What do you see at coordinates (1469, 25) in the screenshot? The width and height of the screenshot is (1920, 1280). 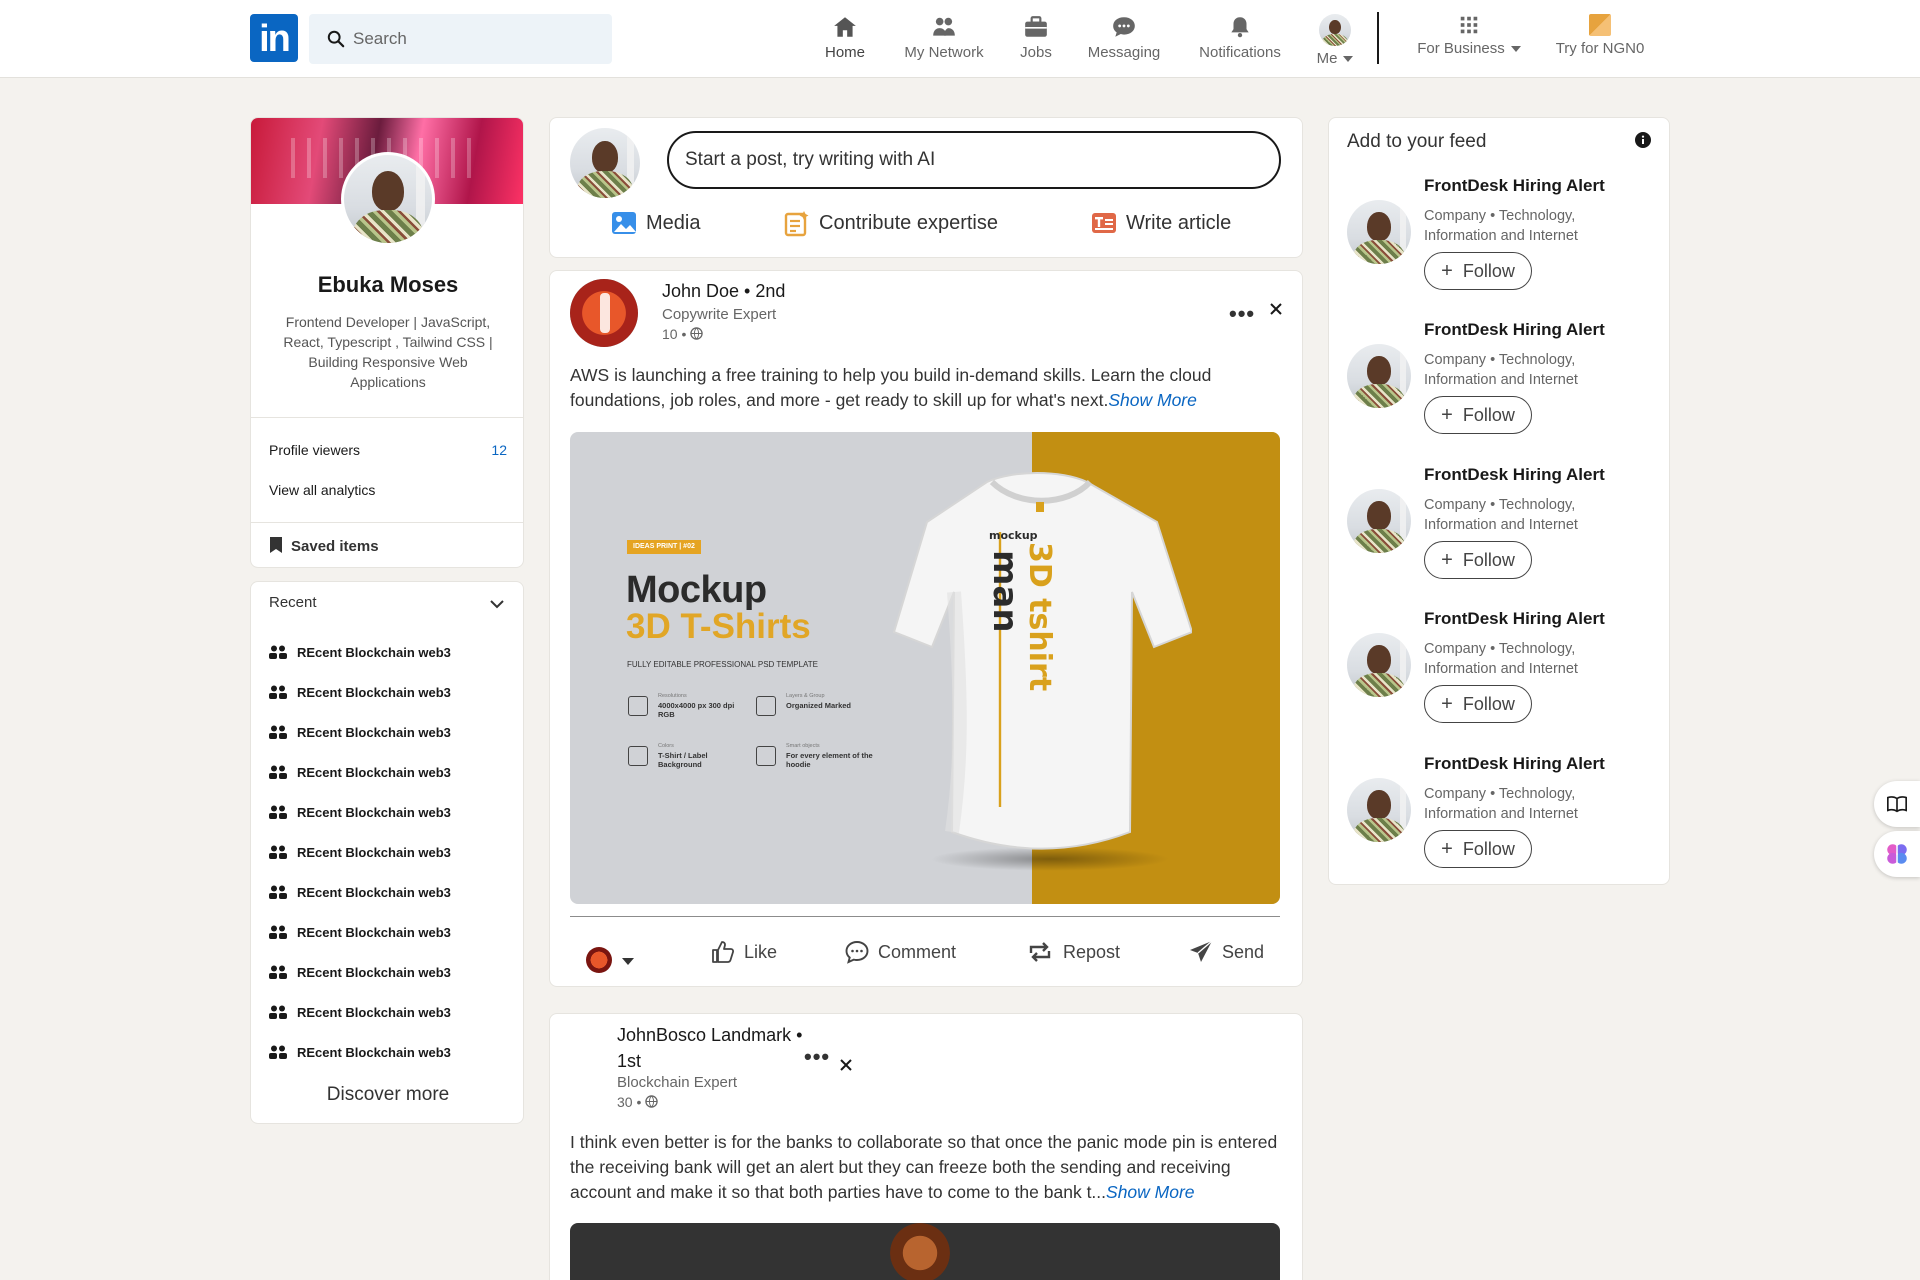 I see `grid-icon` at bounding box center [1469, 25].